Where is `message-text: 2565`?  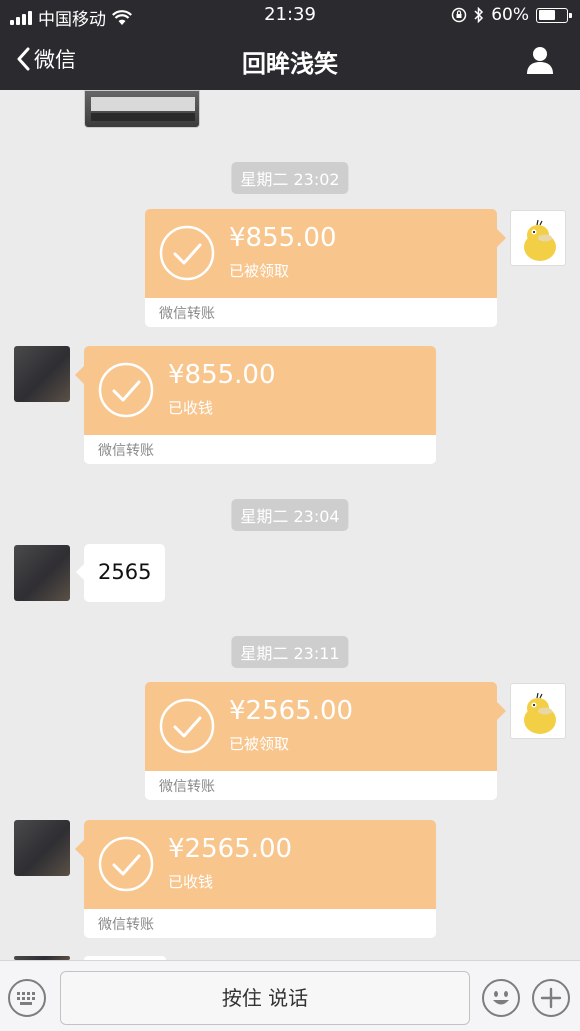
message-text: 2565 is located at coordinates (125, 572).